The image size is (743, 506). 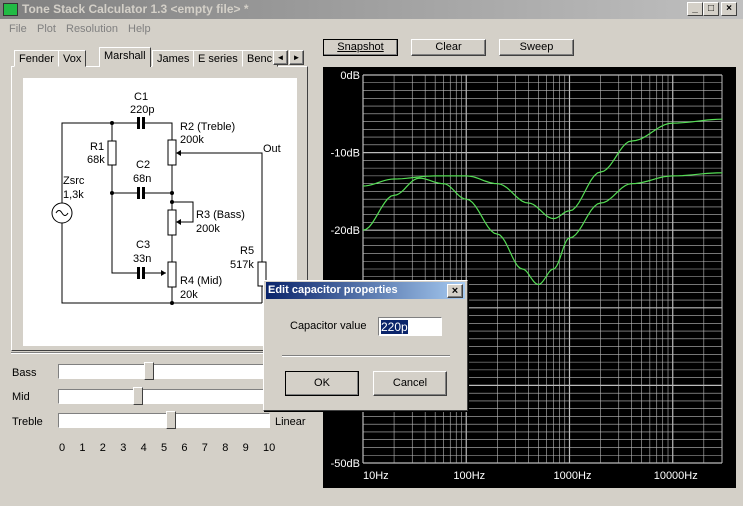 What do you see at coordinates (164, 371) in the screenshot?
I see `bass-slider` at bounding box center [164, 371].